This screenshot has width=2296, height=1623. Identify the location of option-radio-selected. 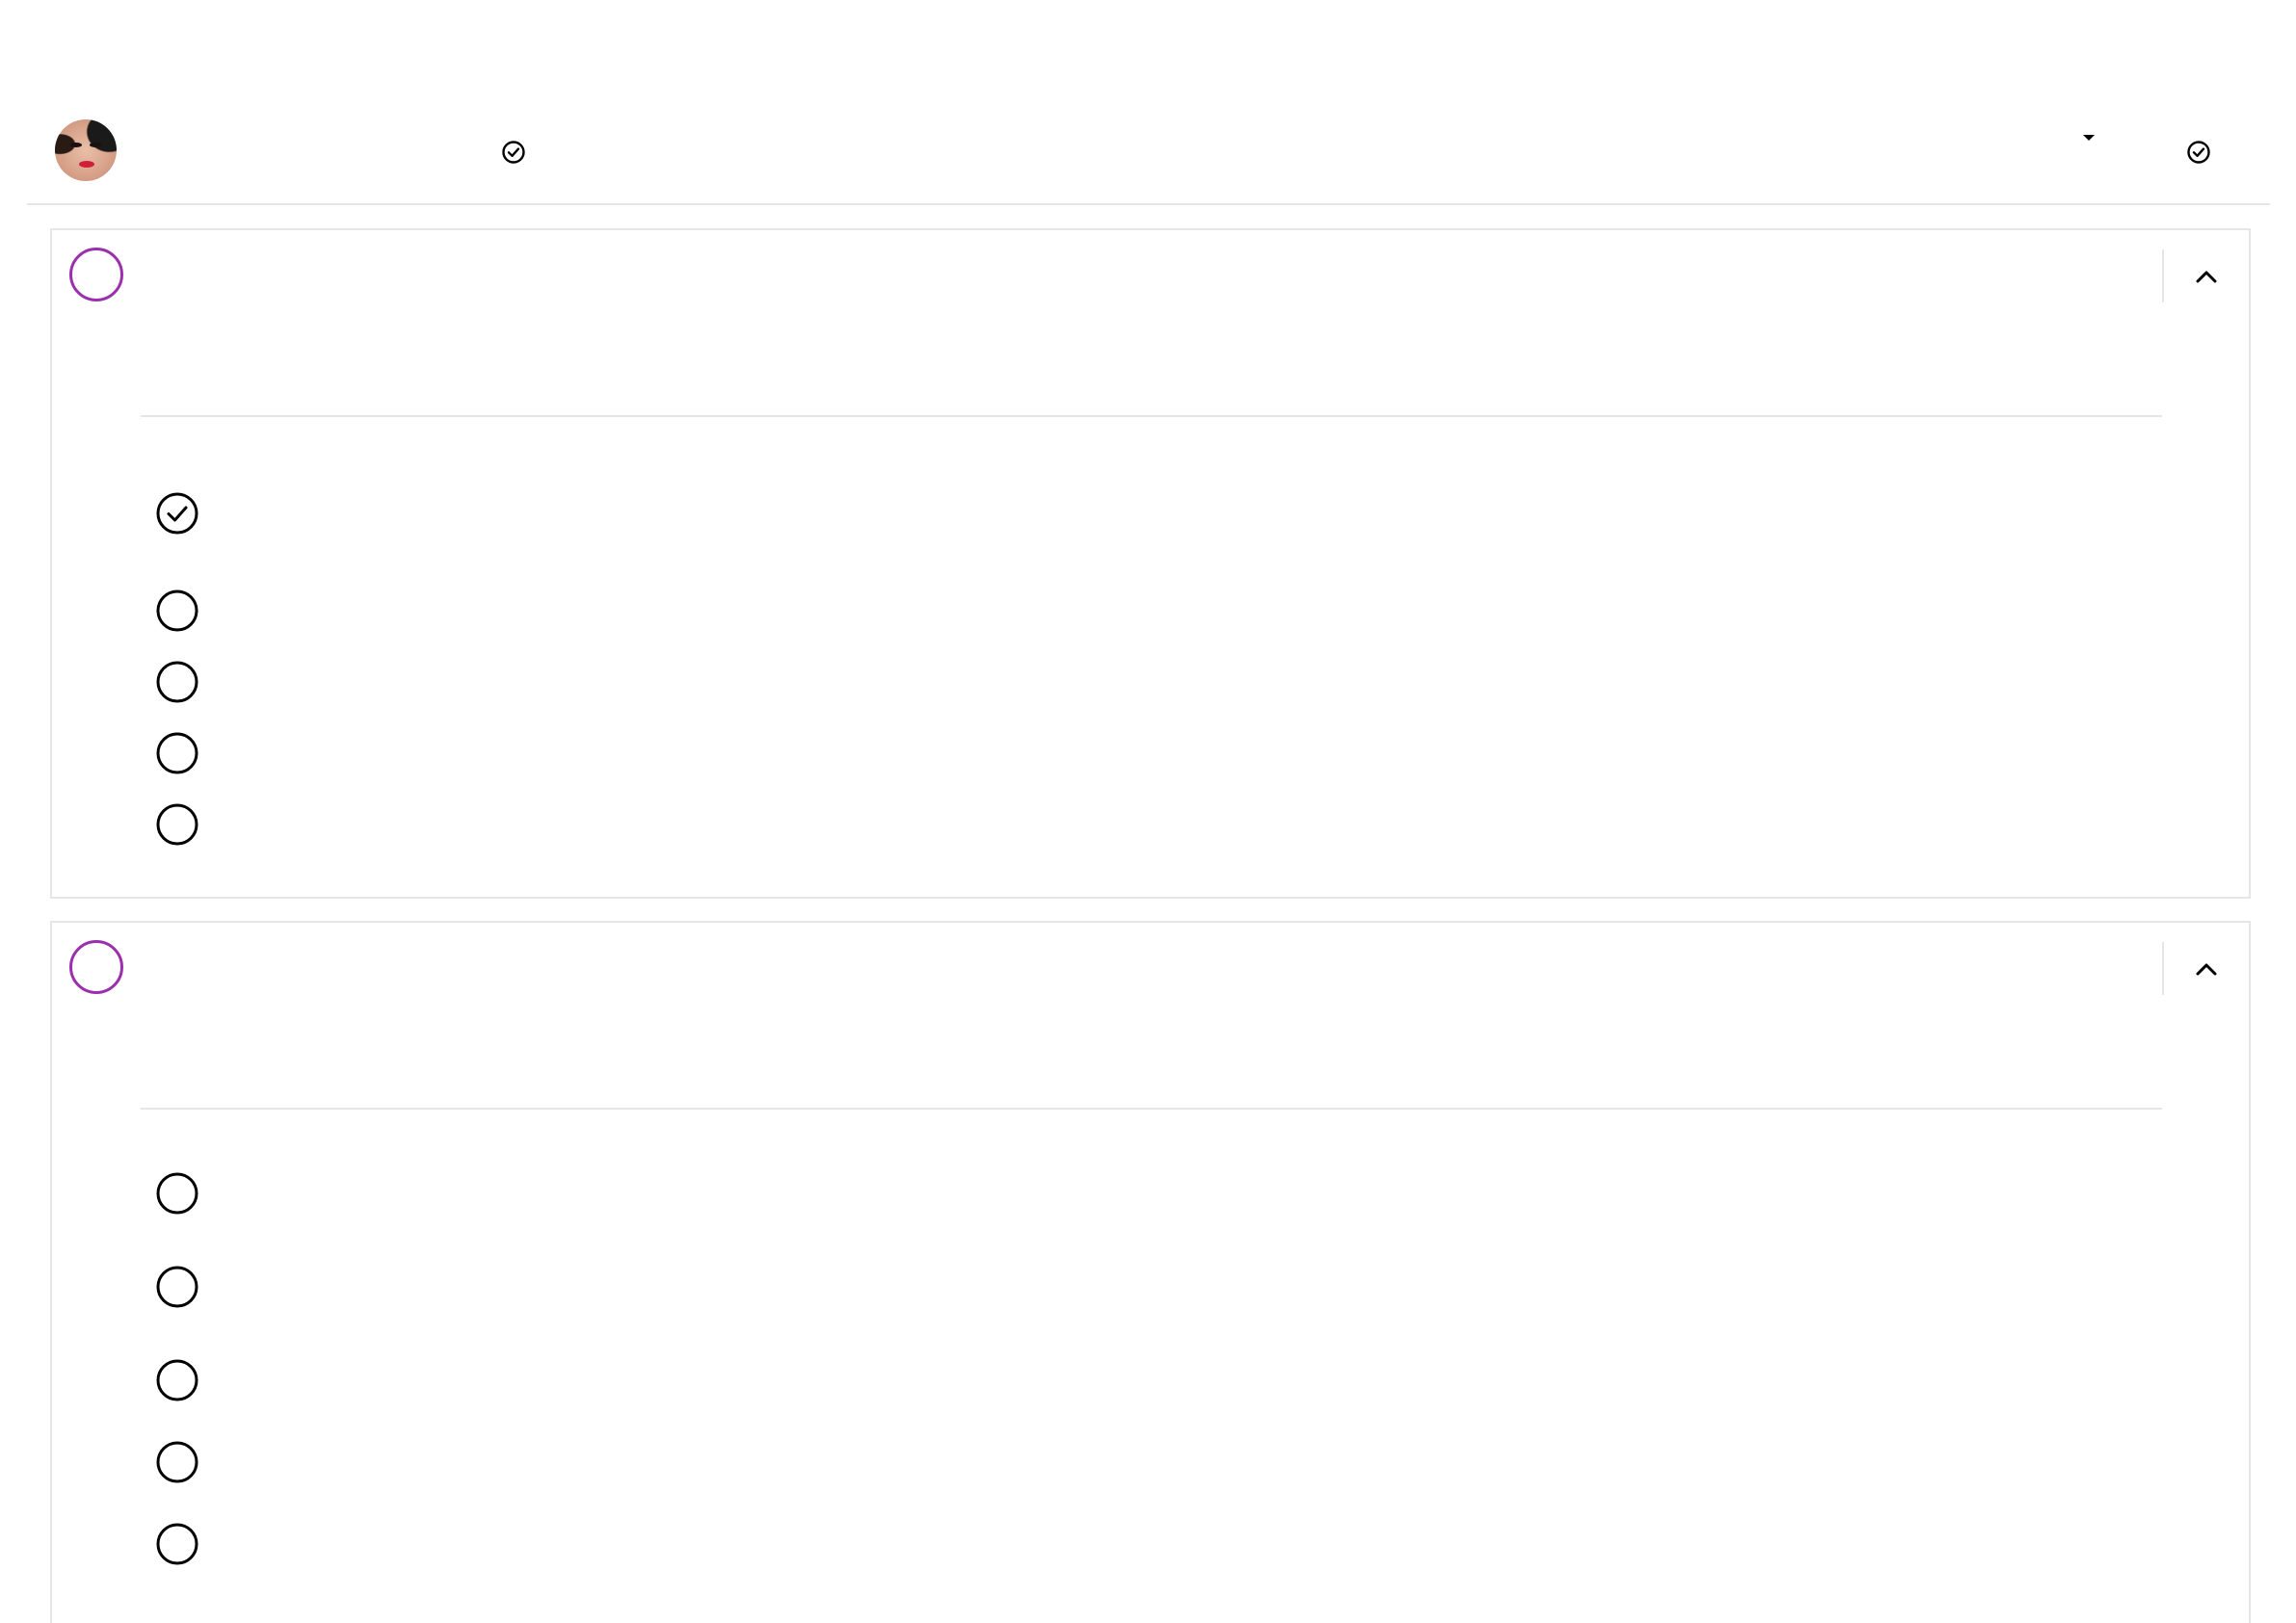
(177, 513).